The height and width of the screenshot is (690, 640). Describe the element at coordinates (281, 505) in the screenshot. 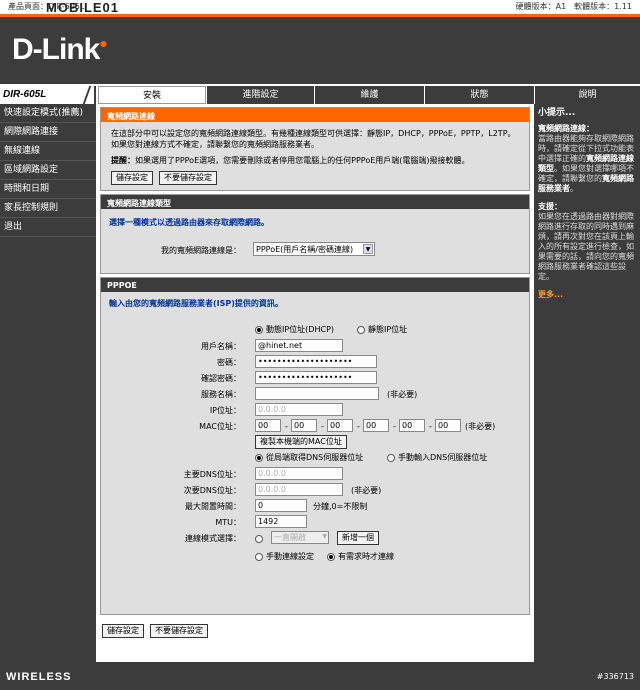

I see `idle-time-input: 0` at that location.